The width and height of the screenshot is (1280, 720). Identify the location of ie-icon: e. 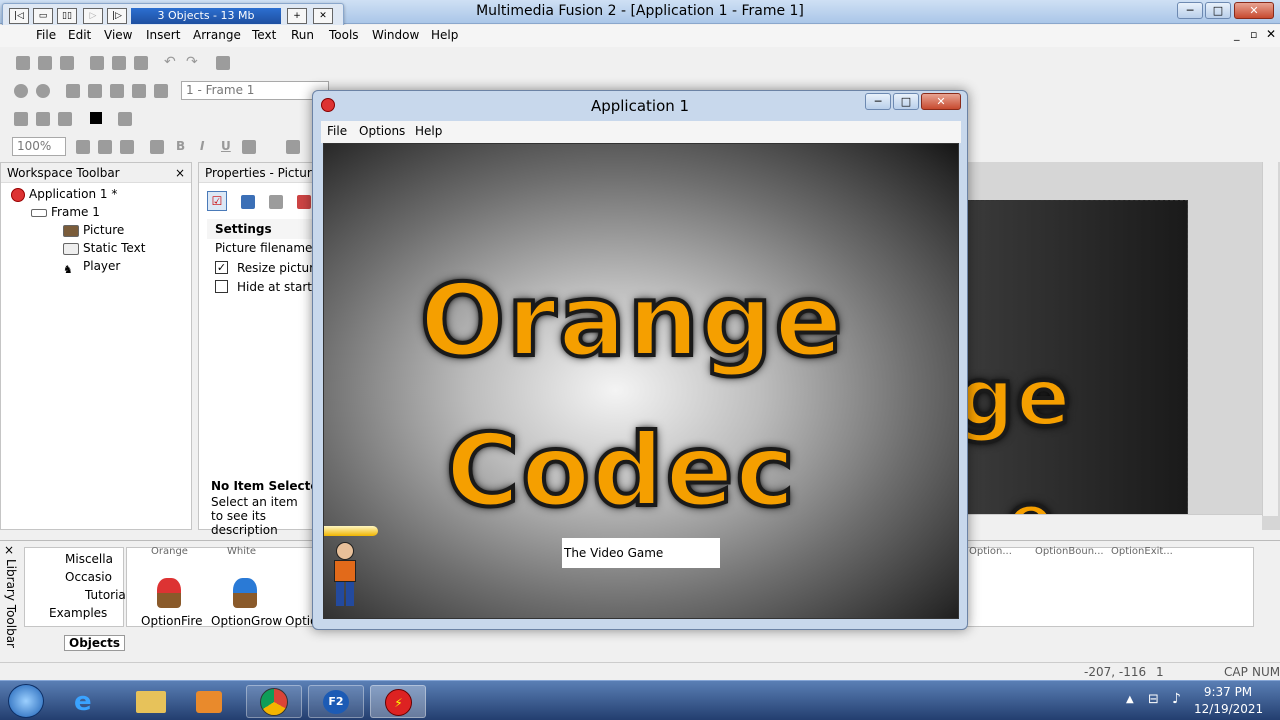
(89, 702).